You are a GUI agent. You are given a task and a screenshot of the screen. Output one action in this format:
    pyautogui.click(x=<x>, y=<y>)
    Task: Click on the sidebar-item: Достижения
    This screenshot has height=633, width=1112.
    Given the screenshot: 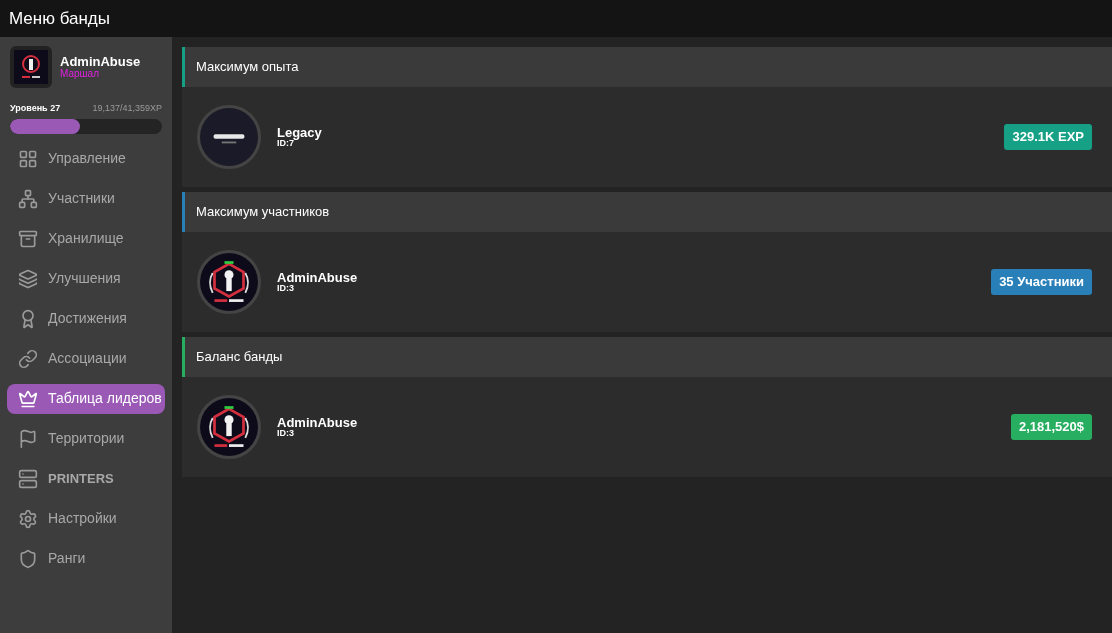 What is the action you would take?
    pyautogui.click(x=86, y=318)
    